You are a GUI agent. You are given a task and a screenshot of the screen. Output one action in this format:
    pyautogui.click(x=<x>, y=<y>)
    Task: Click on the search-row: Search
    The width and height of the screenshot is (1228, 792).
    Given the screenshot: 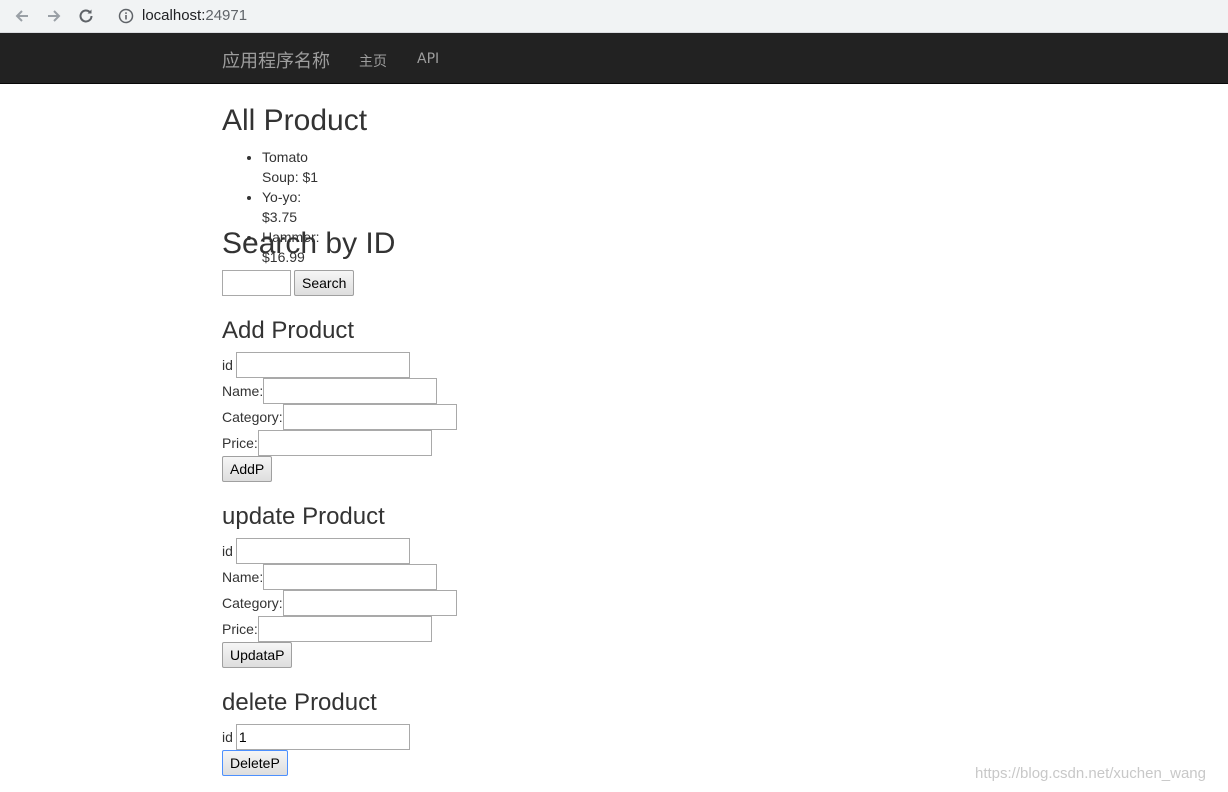 What is the action you would take?
    pyautogui.click(x=288, y=283)
    